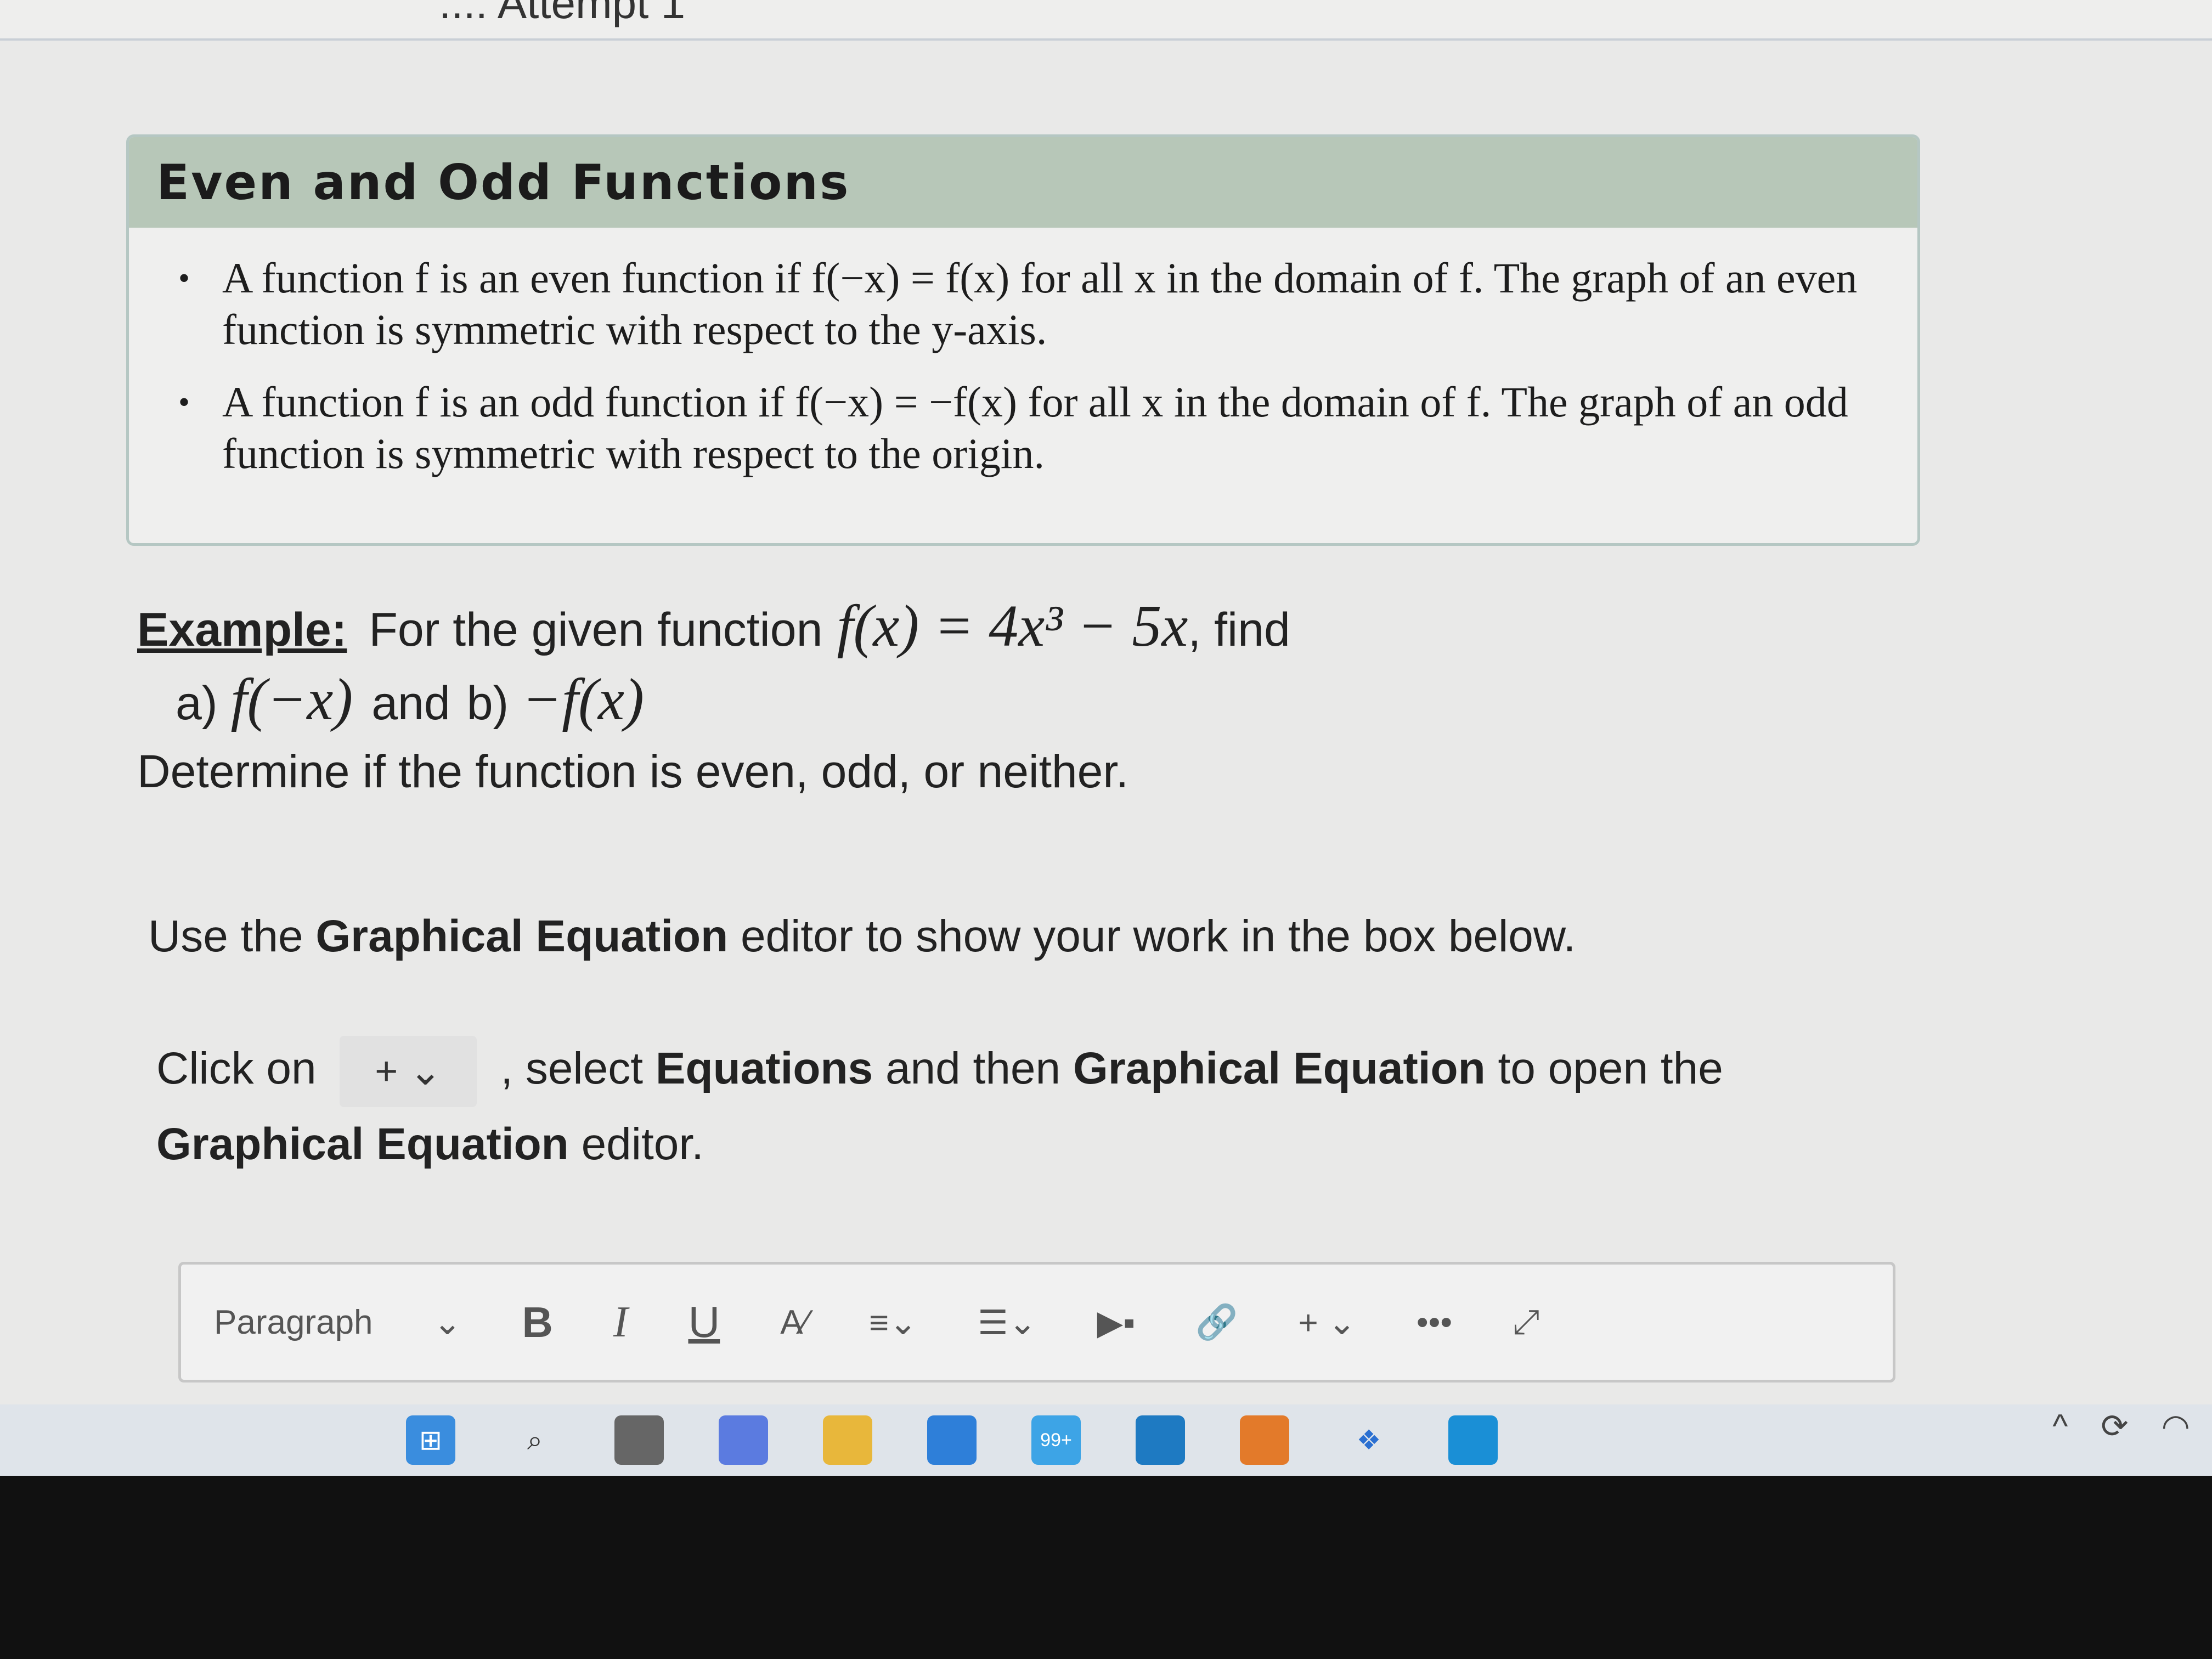 The image size is (2212, 1659). I want to click on store-icon, so click(952, 1440).